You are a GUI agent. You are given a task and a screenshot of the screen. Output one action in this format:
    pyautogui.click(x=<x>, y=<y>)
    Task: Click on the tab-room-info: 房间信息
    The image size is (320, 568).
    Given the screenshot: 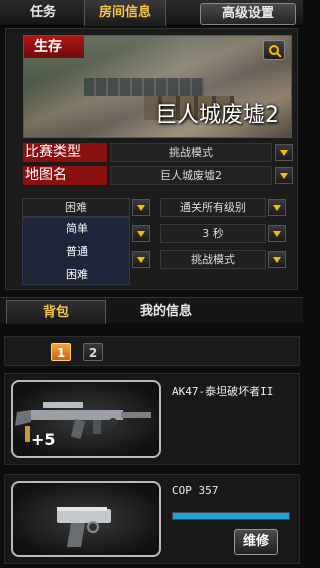 What is the action you would take?
    pyautogui.click(x=125, y=13)
    